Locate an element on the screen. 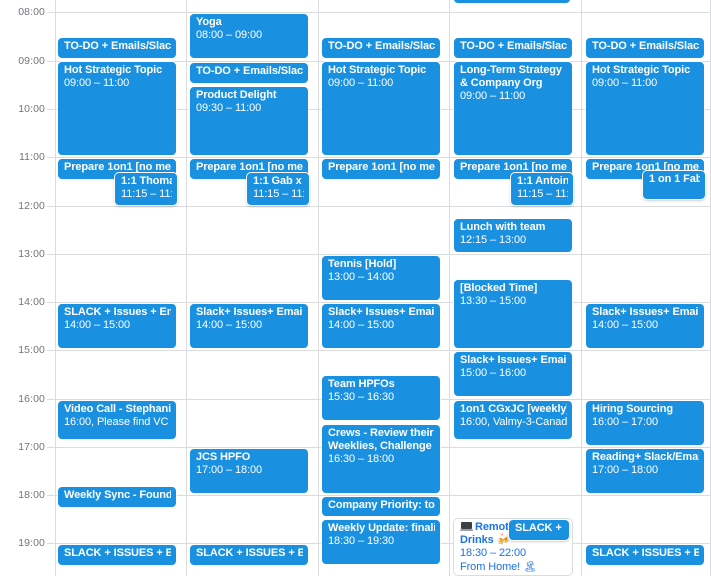 This screenshot has width=711, height=576. calendar-event: Hiring Sourcing 16:00 – 17:00 is located at coordinates (645, 423).